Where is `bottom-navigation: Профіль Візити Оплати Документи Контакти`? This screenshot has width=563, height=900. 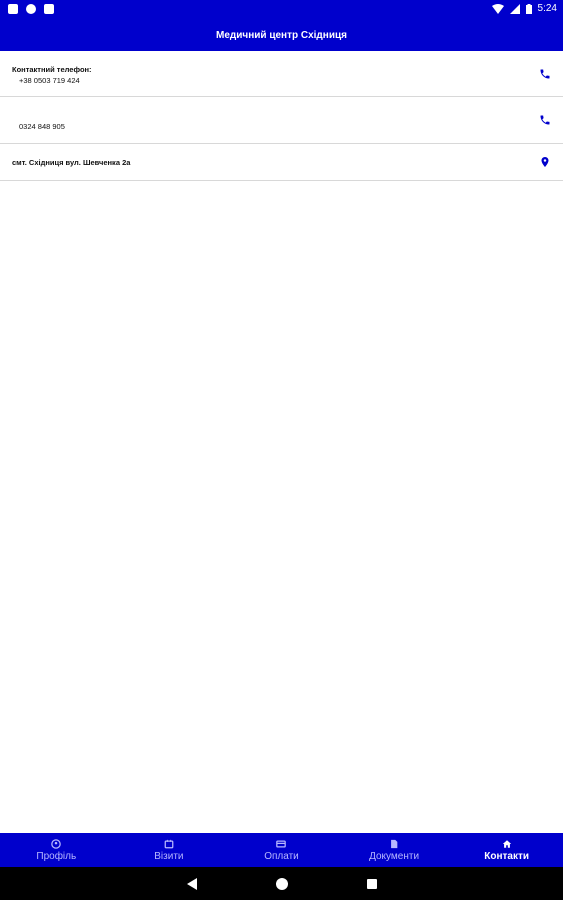
bottom-navigation: Профіль Візити Оплати Документи Контакти is located at coordinates (281, 850).